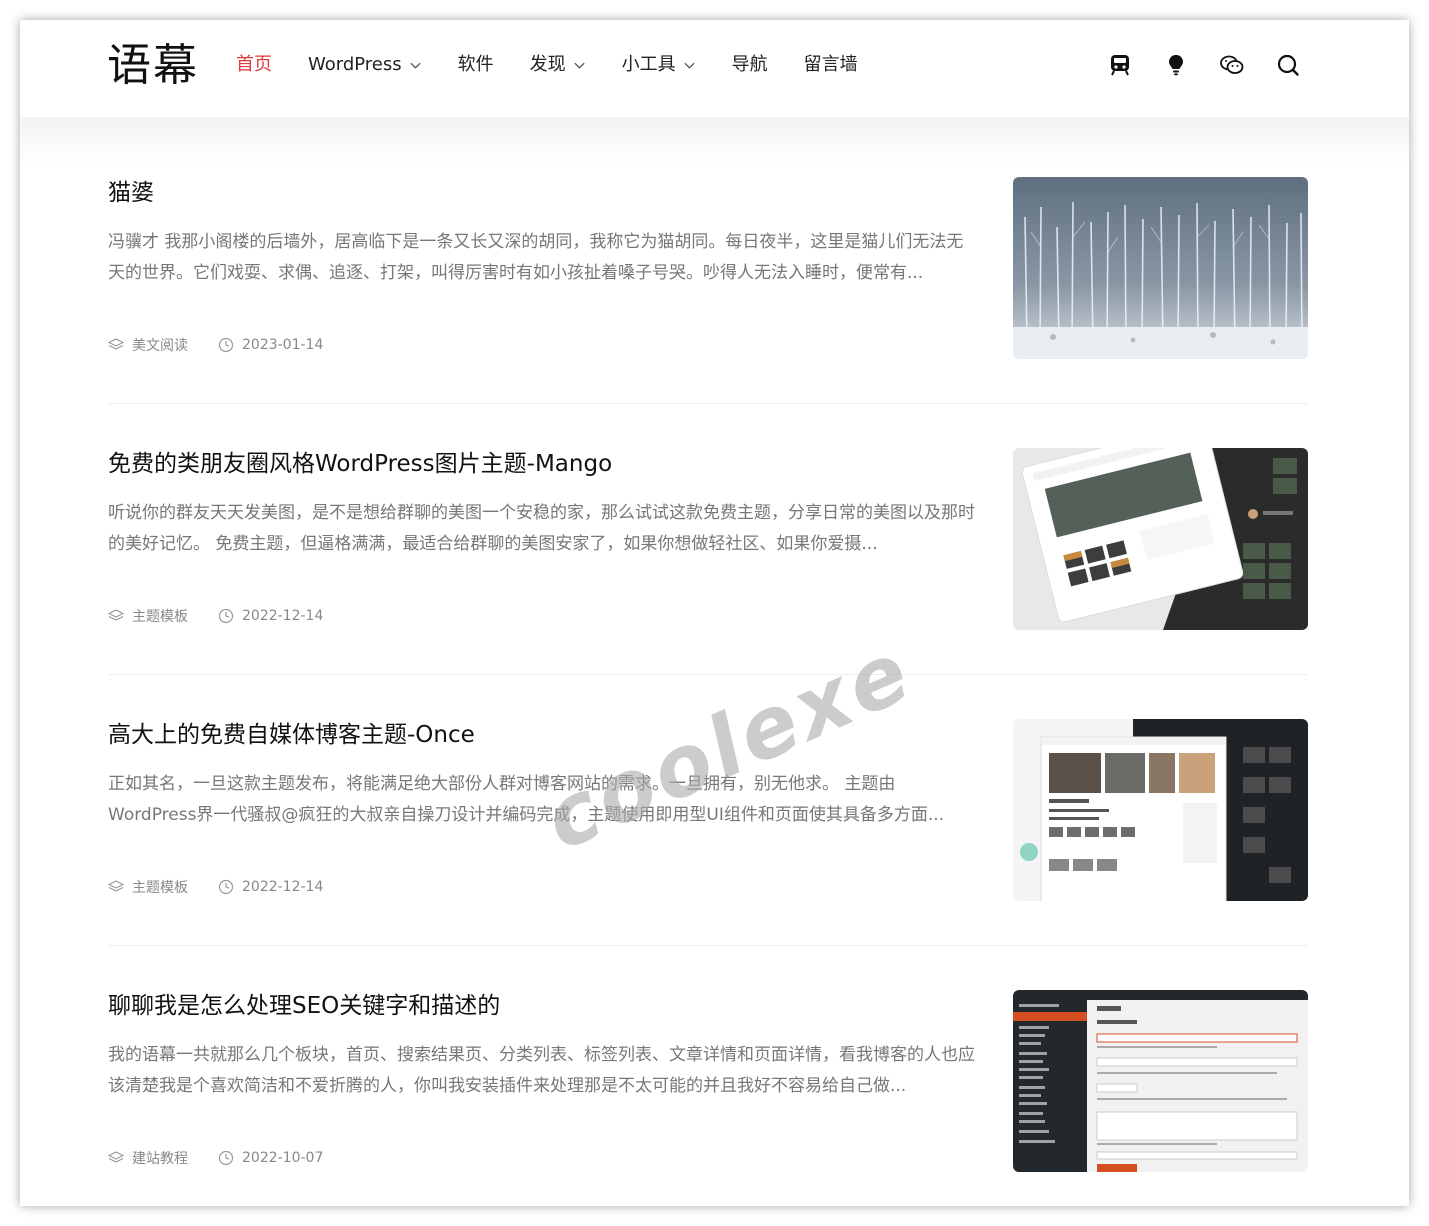 This screenshot has width=1429, height=1226. Describe the element at coordinates (160, 1159) in the screenshot. I see `category-label: 建站教程` at that location.